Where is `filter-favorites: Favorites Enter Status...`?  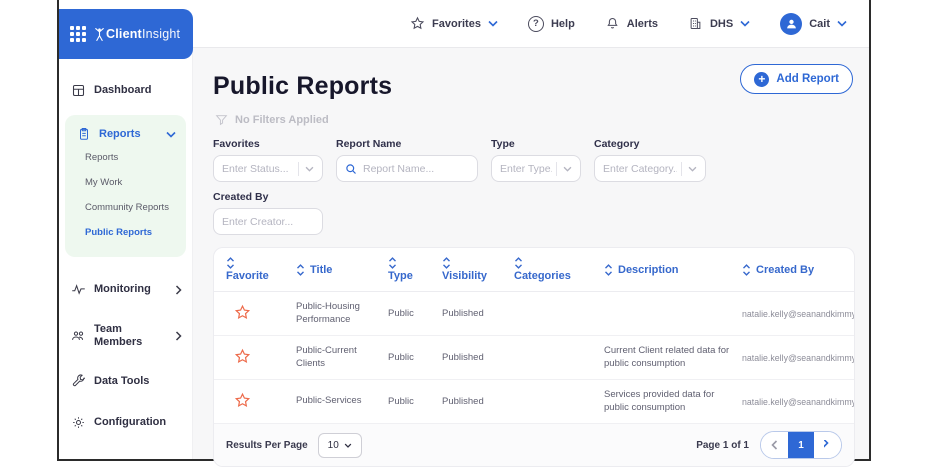
filter-favorites: Favorites Enter Status... is located at coordinates (268, 160).